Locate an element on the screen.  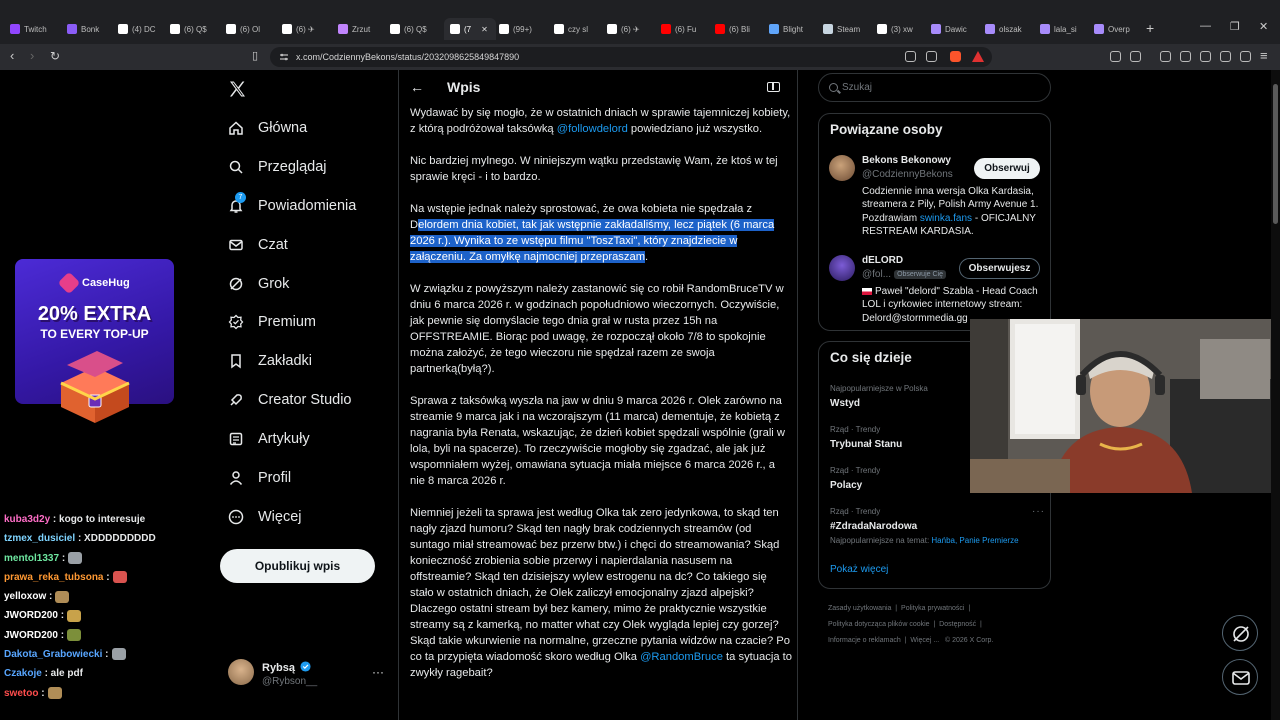
footer-link: Dostępność is located at coordinates (957, 624).